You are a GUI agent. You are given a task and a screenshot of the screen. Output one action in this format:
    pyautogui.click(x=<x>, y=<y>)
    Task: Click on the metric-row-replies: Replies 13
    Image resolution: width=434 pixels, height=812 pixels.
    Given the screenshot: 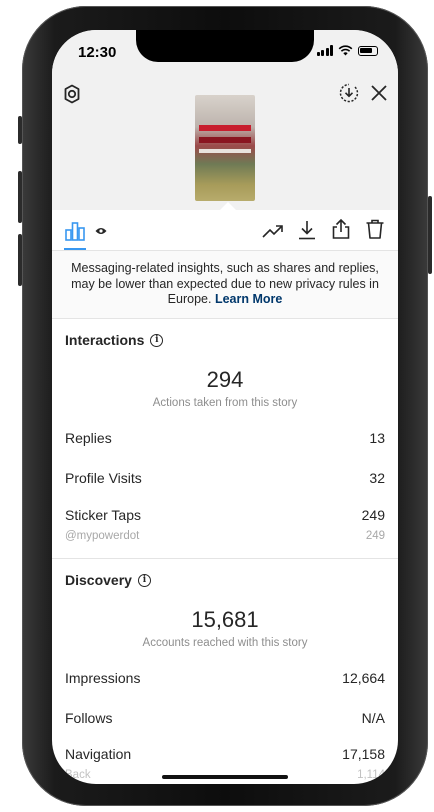 What is the action you would take?
    pyautogui.click(x=225, y=438)
    